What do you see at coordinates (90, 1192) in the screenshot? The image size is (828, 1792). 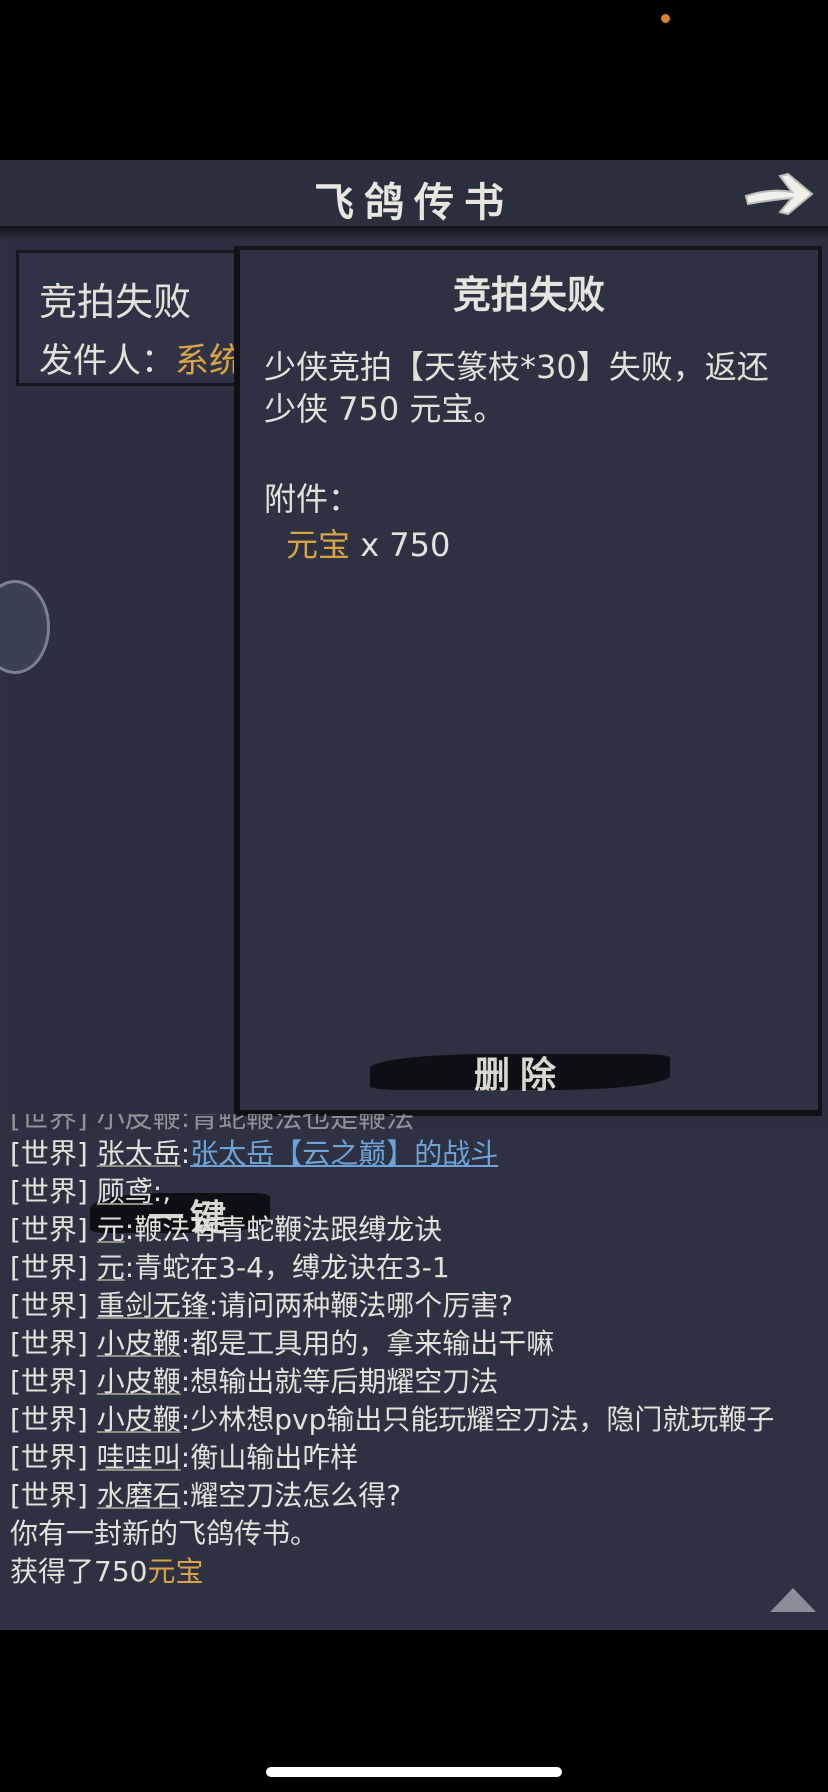 I see `chat-line: [世界] 顾鸢:,` at bounding box center [90, 1192].